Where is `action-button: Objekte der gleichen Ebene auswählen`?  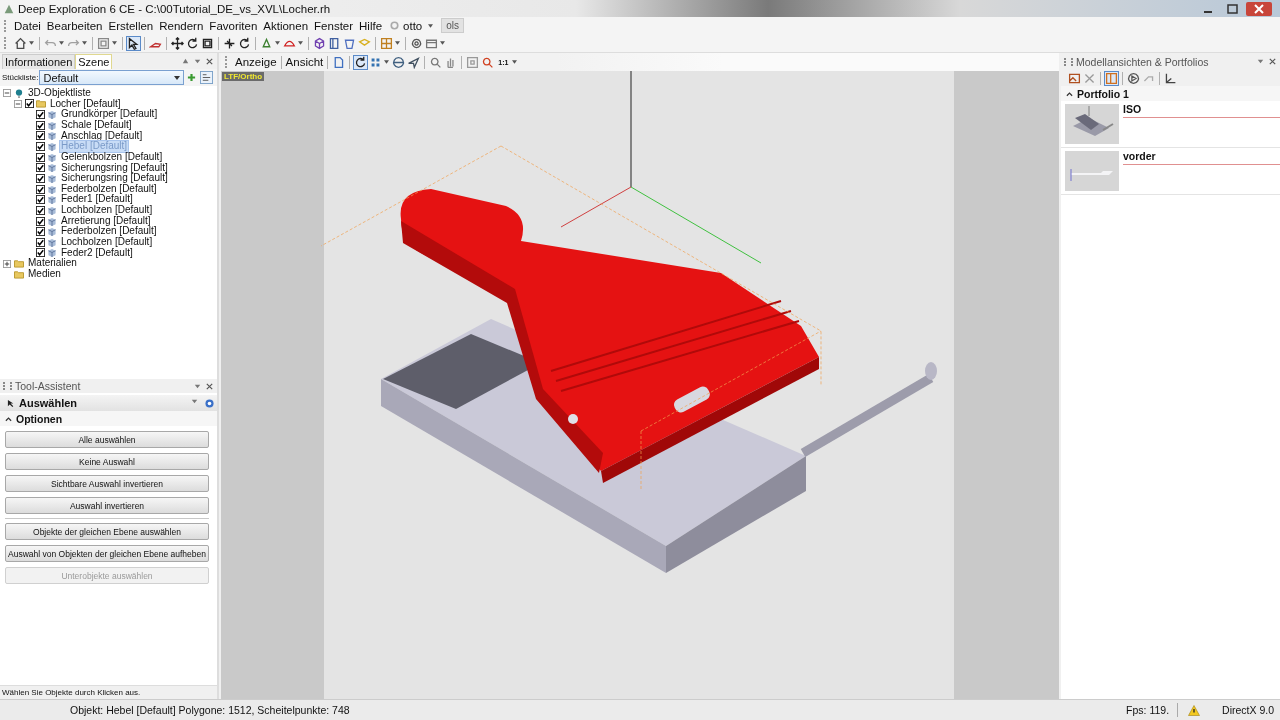
action-button: Objekte der gleichen Ebene auswählen is located at coordinates (107, 531).